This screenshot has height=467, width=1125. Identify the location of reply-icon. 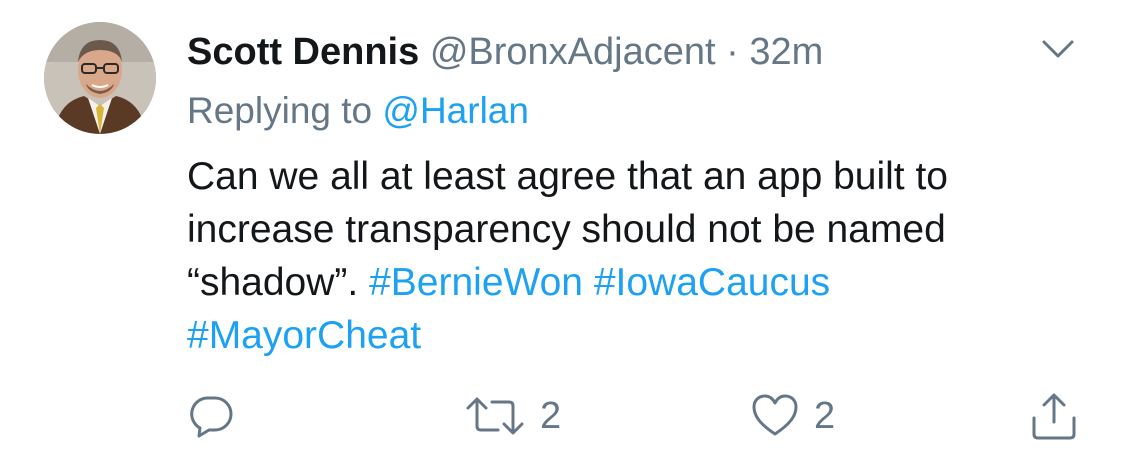
(211, 417).